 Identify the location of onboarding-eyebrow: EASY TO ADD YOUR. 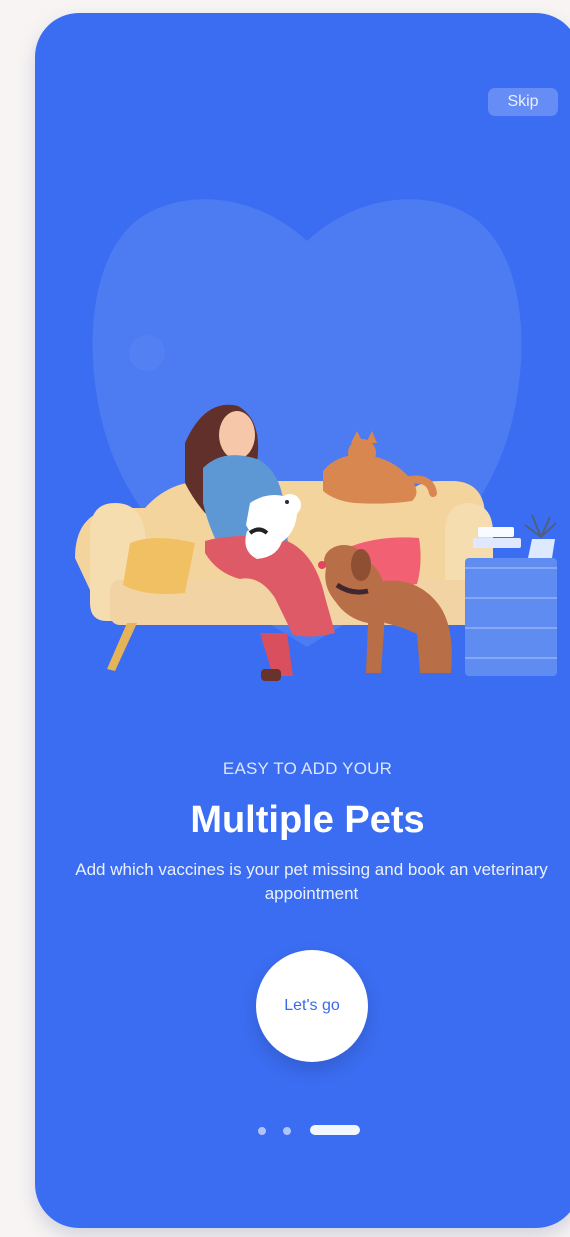
(307, 768).